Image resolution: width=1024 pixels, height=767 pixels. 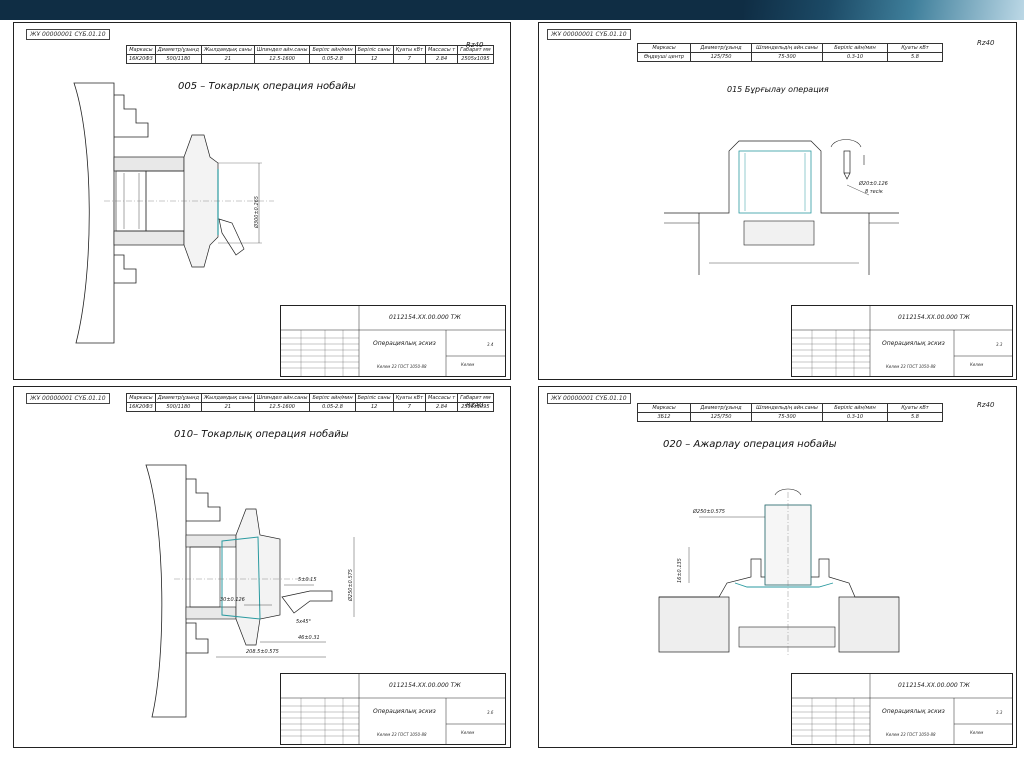 I want to click on dimension-label: 16±0.135, so click(x=680, y=570).